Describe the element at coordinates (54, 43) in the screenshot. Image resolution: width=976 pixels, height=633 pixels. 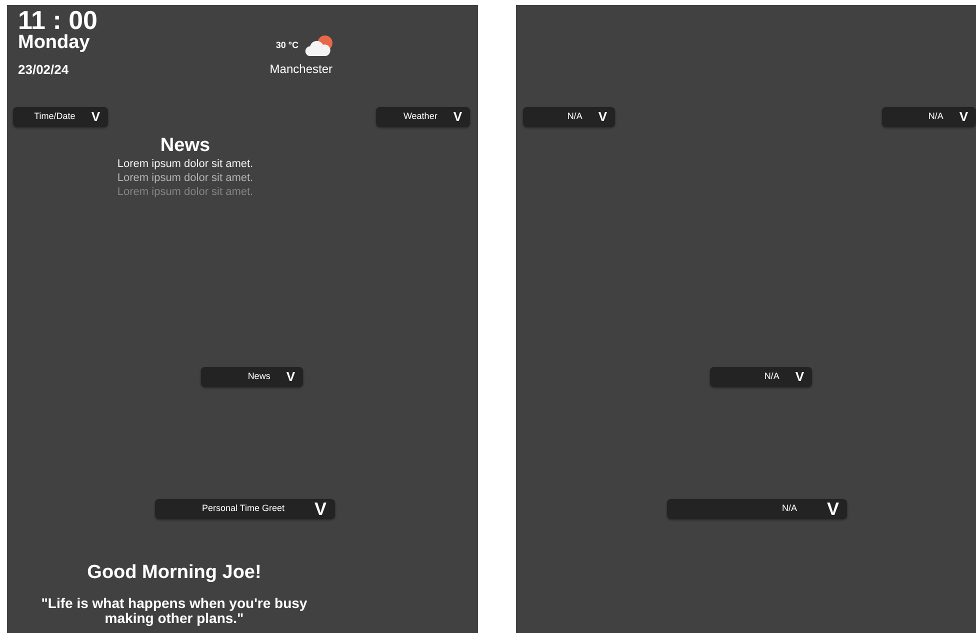
I see `weekday-text: Monday` at that location.